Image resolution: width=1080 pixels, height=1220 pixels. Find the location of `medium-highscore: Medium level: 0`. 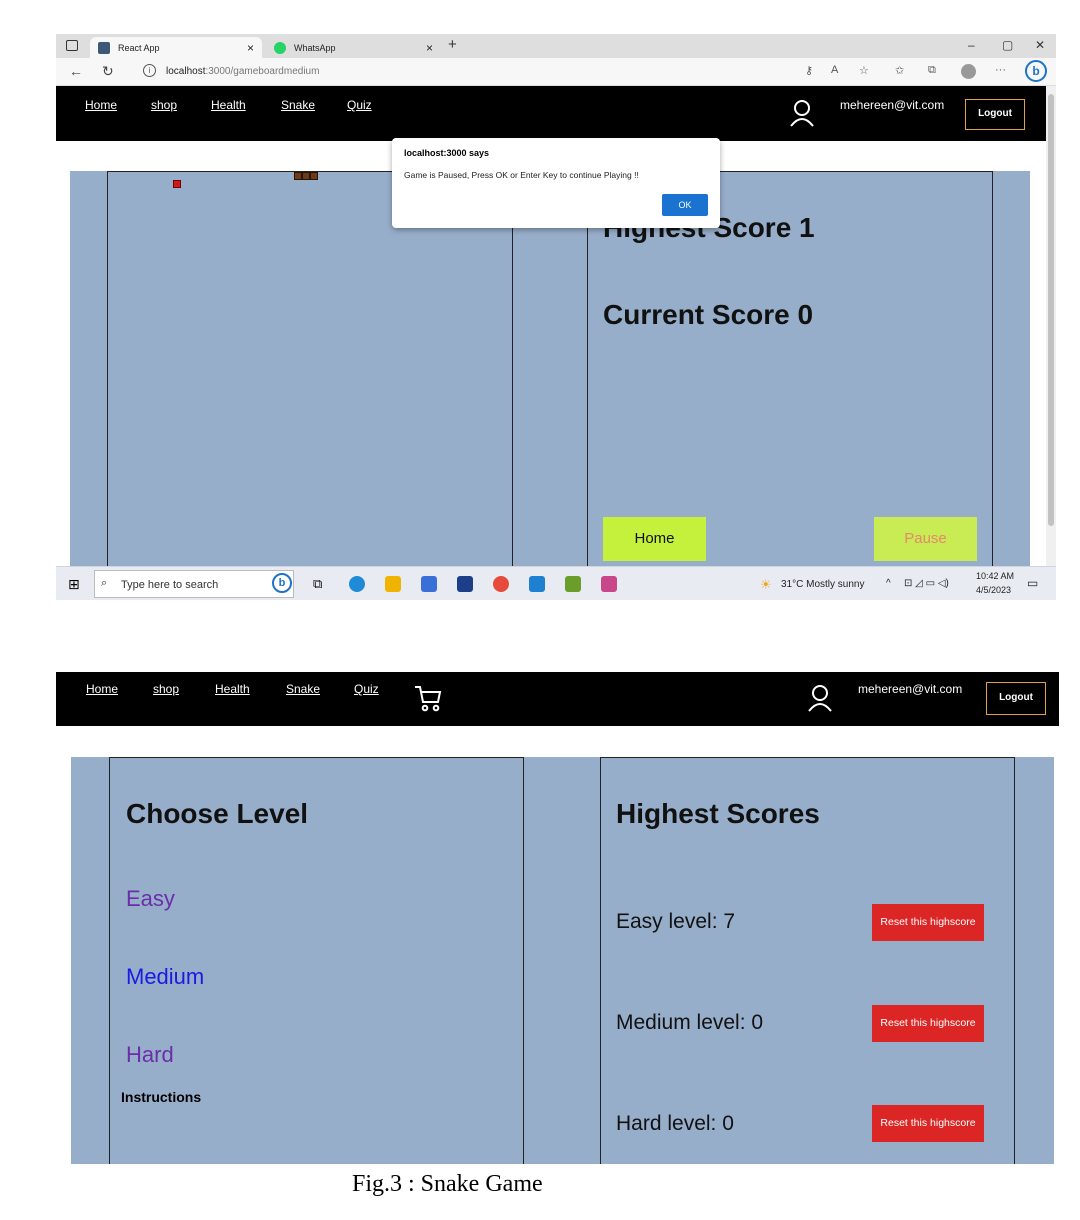

medium-highscore: Medium level: 0 is located at coordinates (690, 1022).